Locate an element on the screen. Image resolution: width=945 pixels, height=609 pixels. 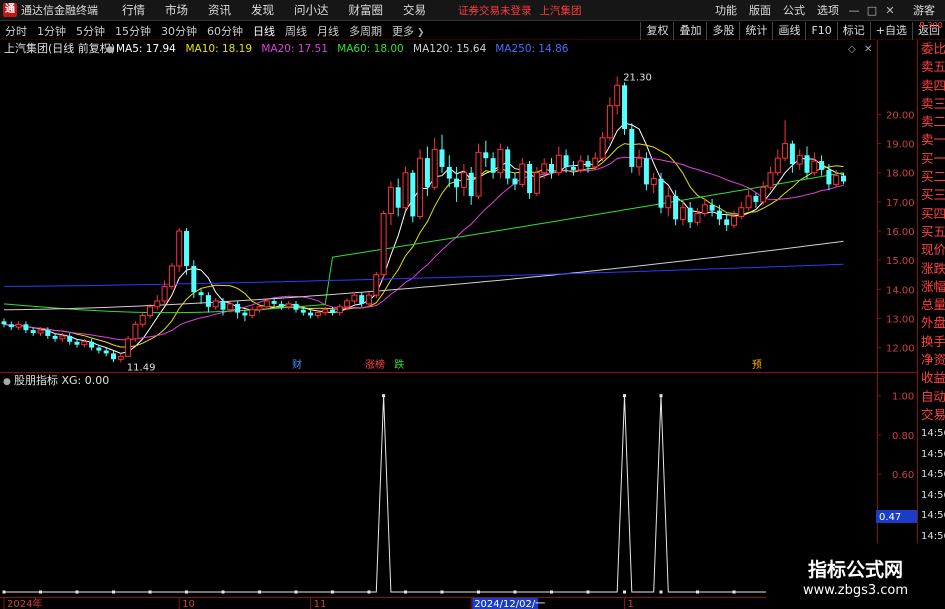
menu-layout: 版面 is located at coordinates (760, 10).